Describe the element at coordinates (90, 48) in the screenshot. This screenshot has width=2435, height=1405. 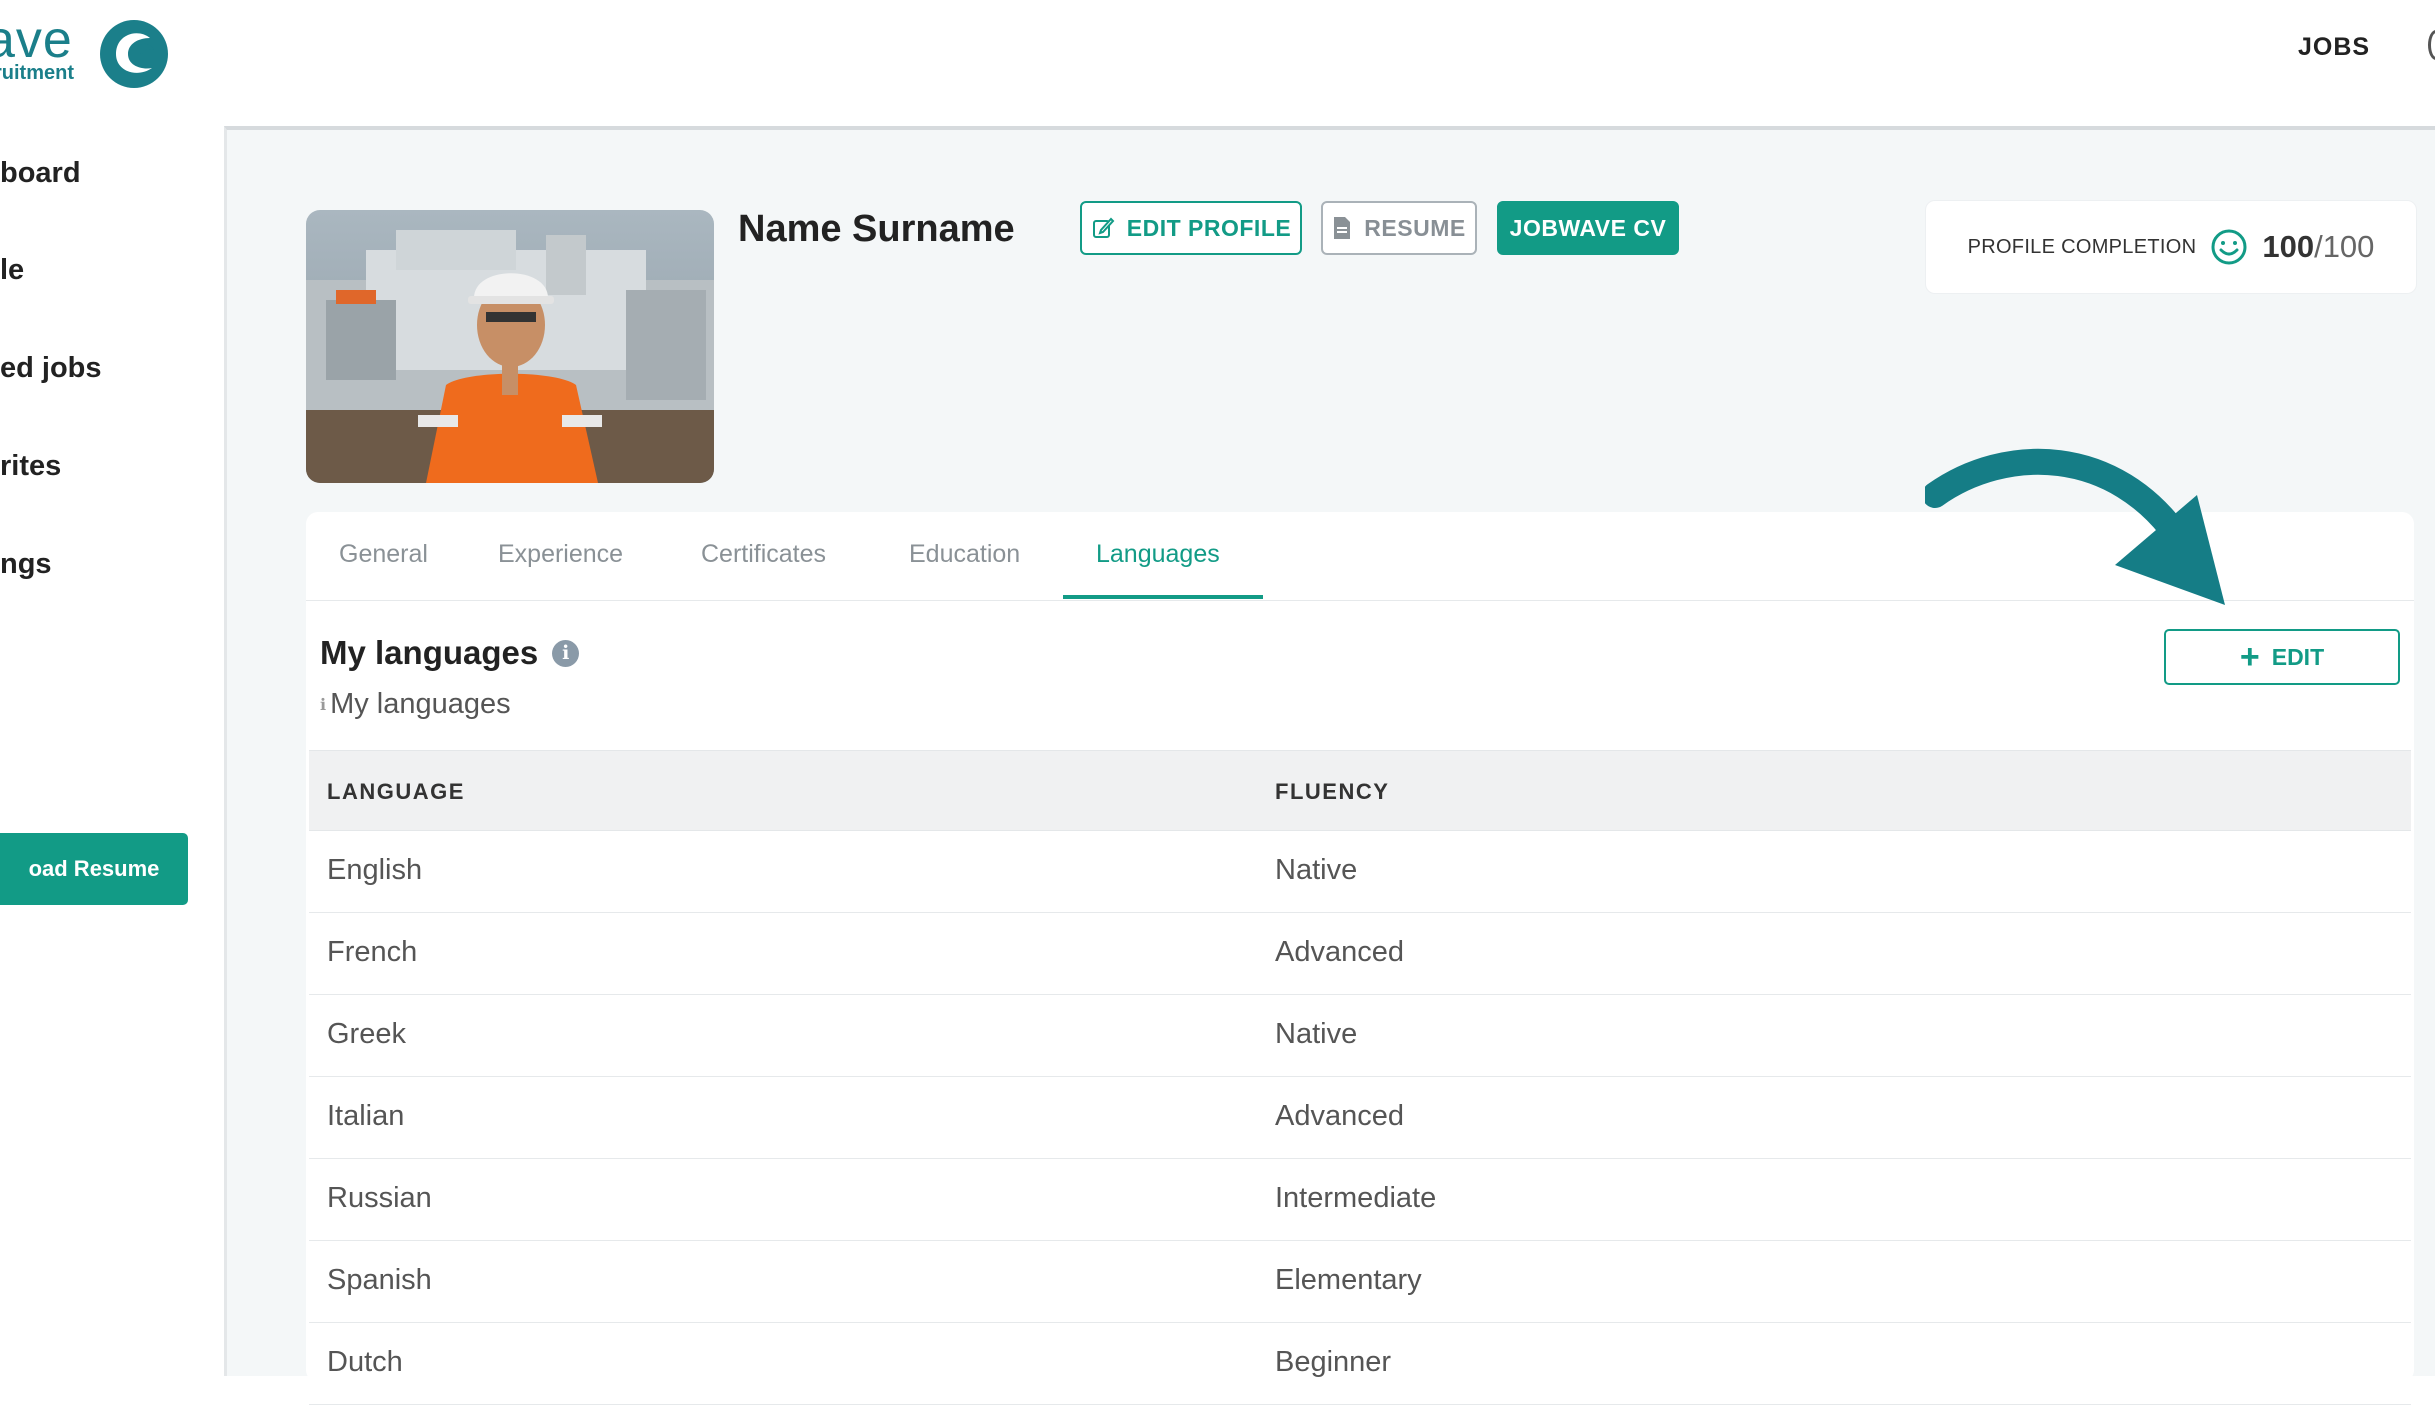
I see `brand-logo: ave ruitment` at that location.